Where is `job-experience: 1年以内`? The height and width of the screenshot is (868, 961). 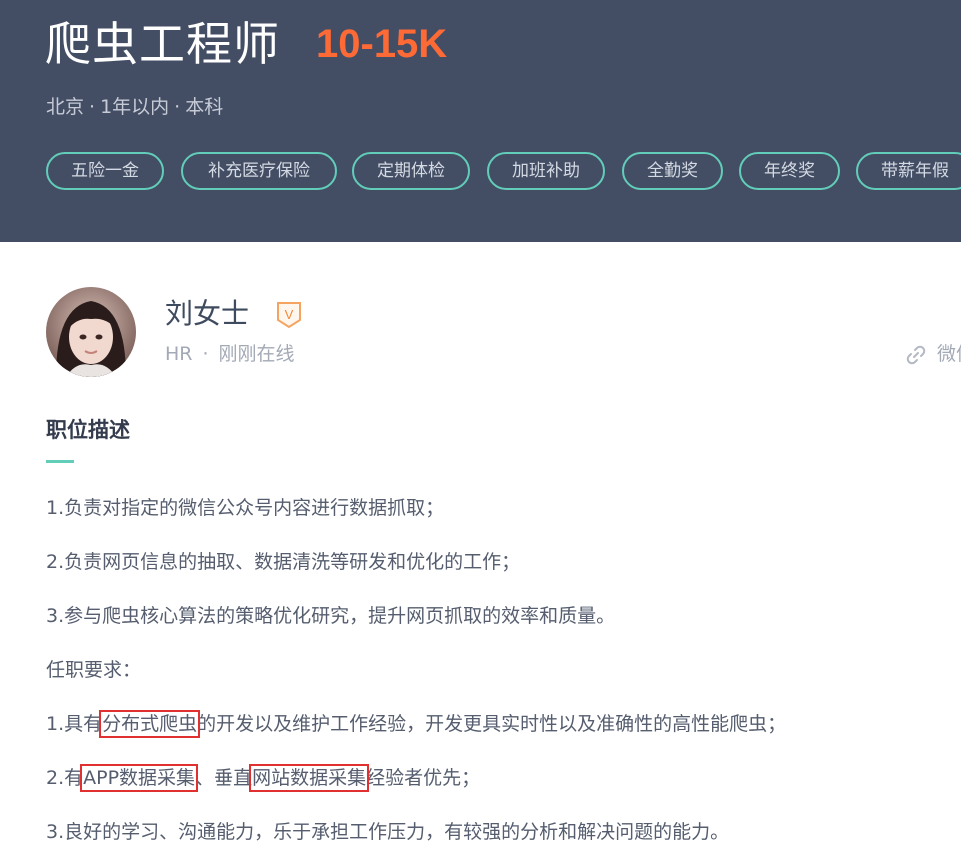 job-experience: 1年以内 is located at coordinates (135, 107).